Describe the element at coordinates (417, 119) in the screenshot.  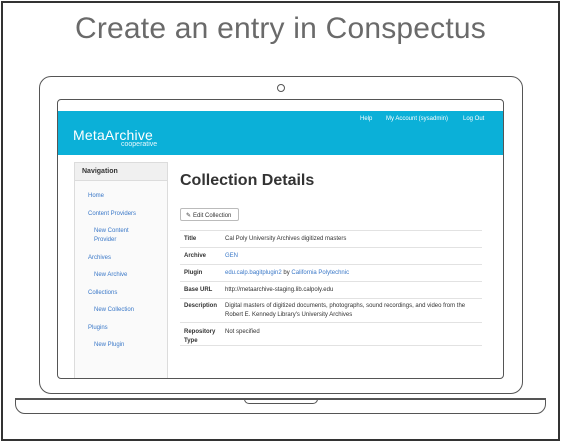
I see `my-account-link: My Account (sysadmin)` at that location.